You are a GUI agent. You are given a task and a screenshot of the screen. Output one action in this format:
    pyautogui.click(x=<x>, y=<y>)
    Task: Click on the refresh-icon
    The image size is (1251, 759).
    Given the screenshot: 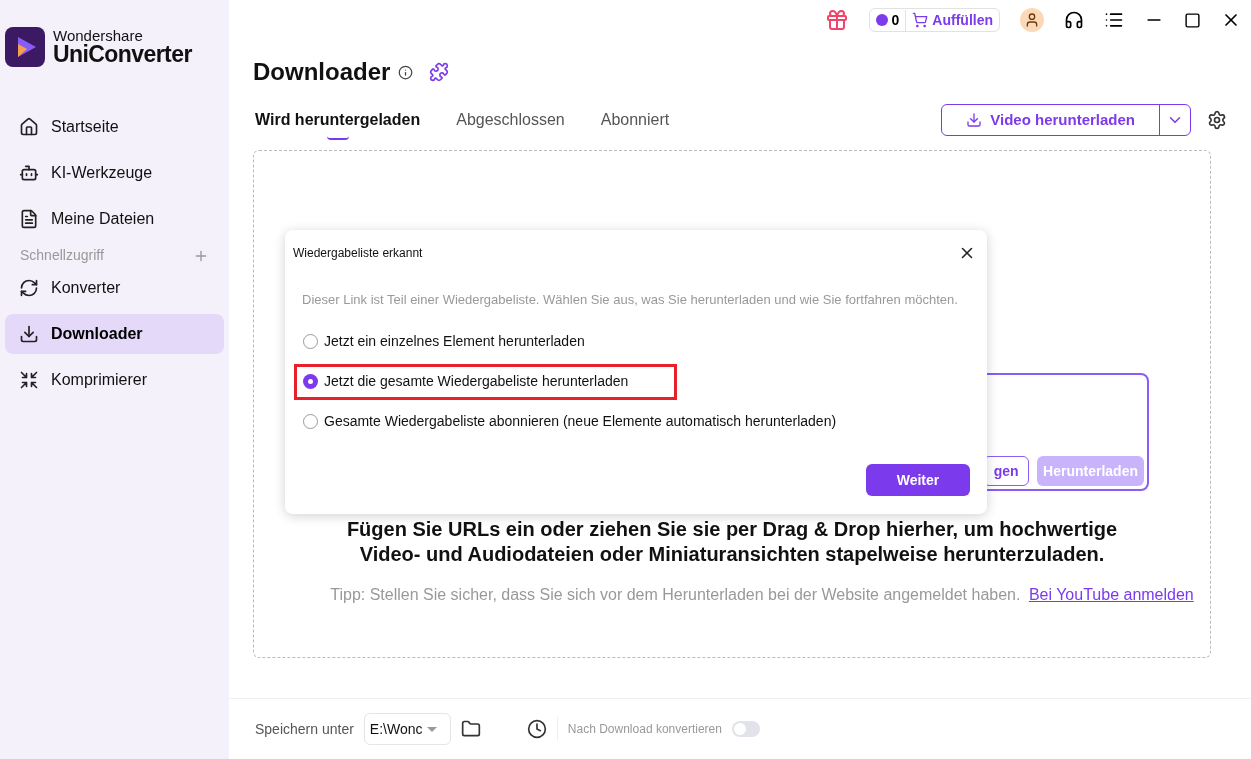 What is the action you would take?
    pyautogui.click(x=29, y=288)
    